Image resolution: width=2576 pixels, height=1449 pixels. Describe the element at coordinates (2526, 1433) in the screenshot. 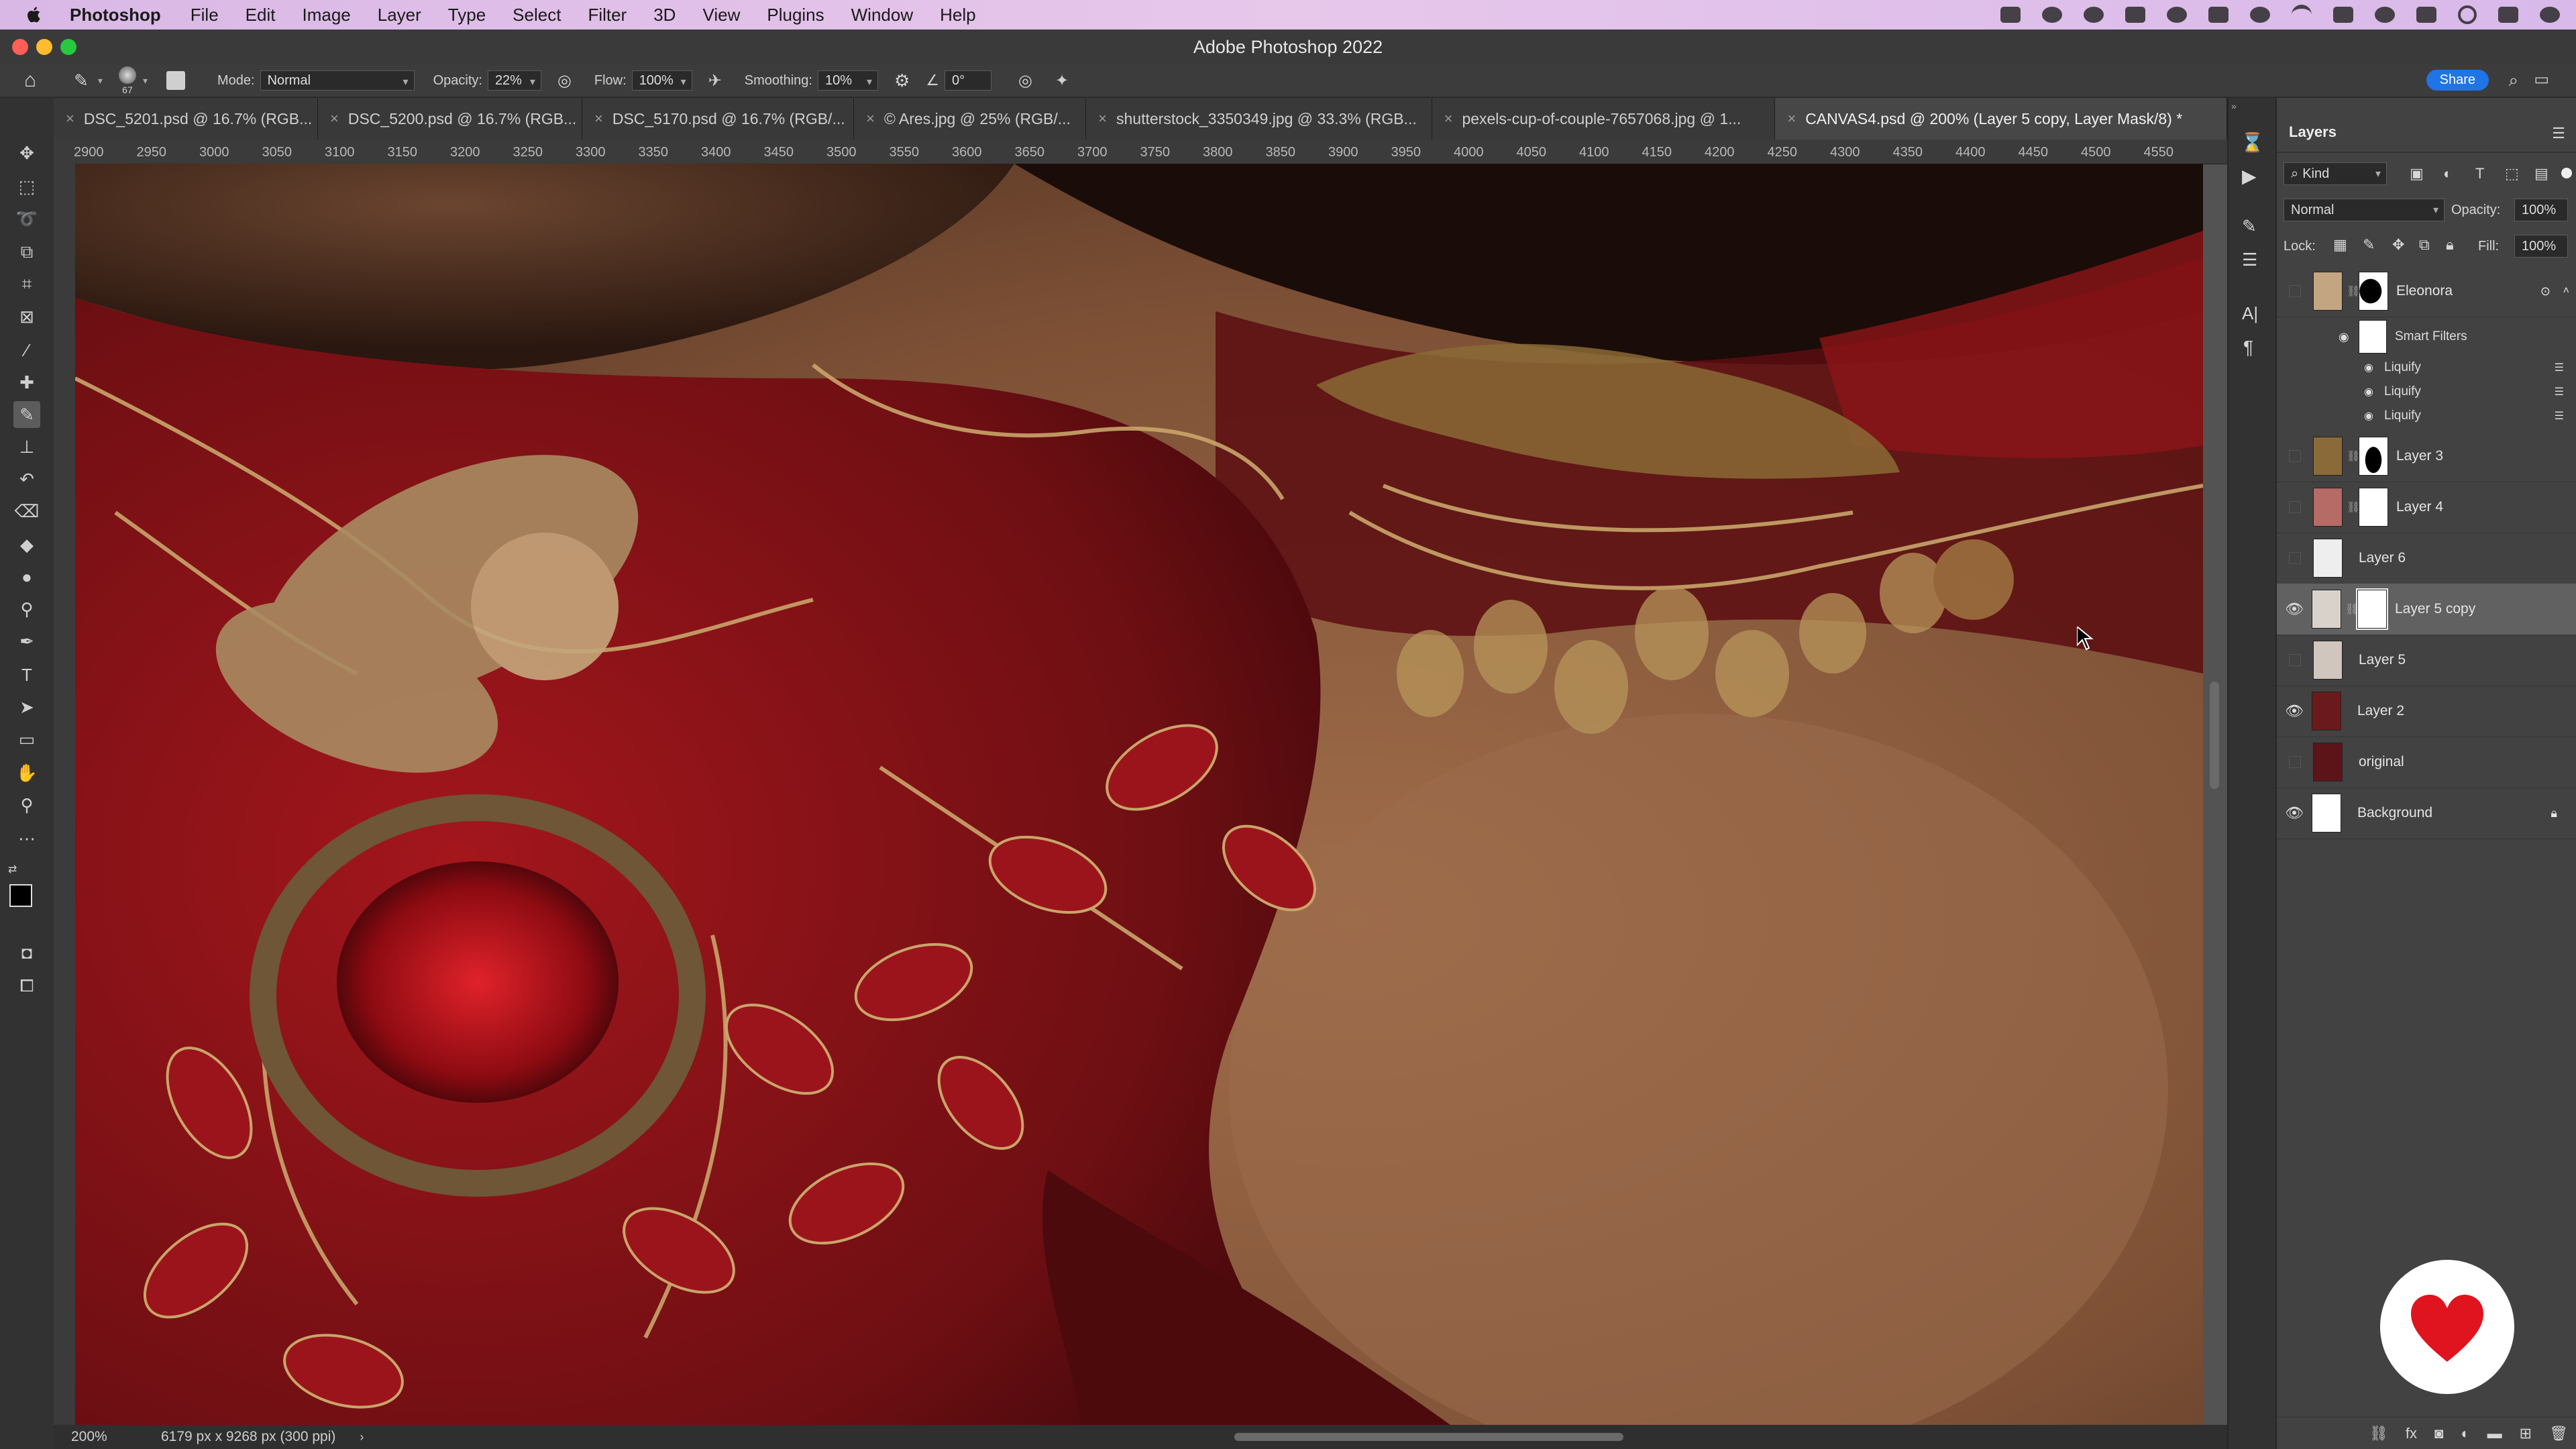

I see `new-layer-icon: ⊞` at that location.